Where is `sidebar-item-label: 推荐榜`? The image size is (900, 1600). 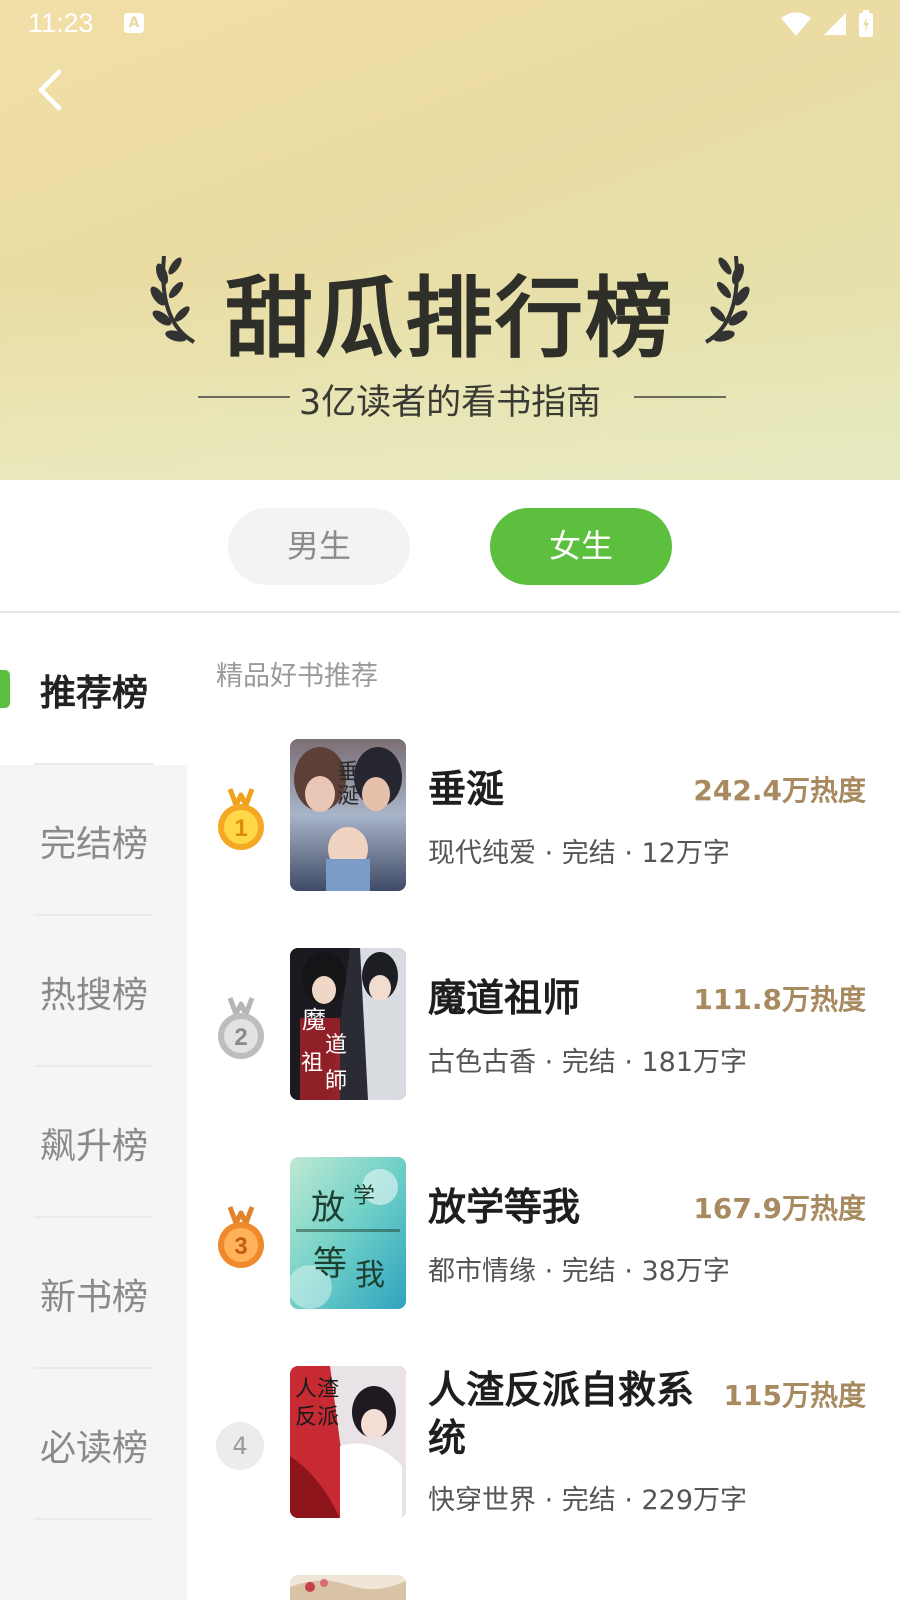
sidebar-item-label: 推荐榜 is located at coordinates (94, 693).